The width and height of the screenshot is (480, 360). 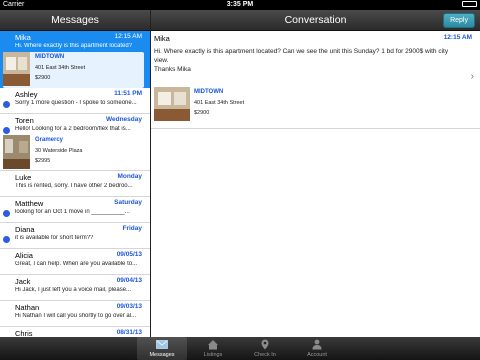 I want to click on listing-address: 30 Waterside Plaza, so click(x=59, y=151).